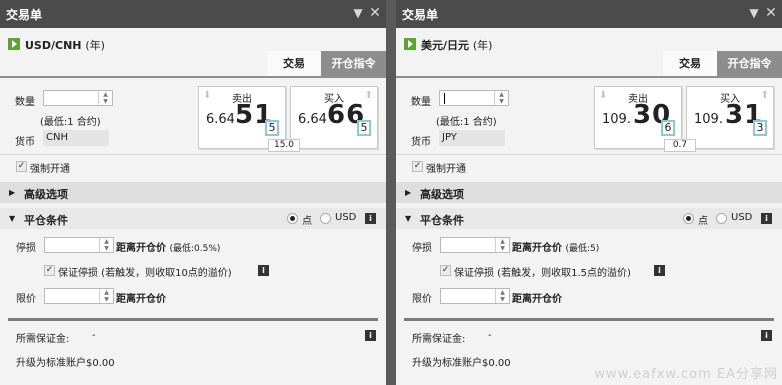  Describe the element at coordinates (445, 45) in the screenshot. I see `instrument-symbol: 美元/日元` at that location.